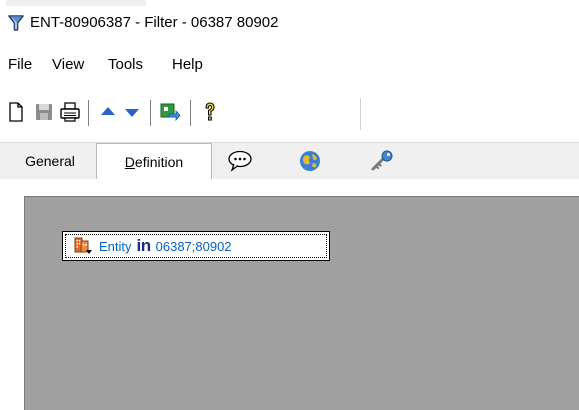  Describe the element at coordinates (83, 245) in the screenshot. I see `entity-icon` at that location.